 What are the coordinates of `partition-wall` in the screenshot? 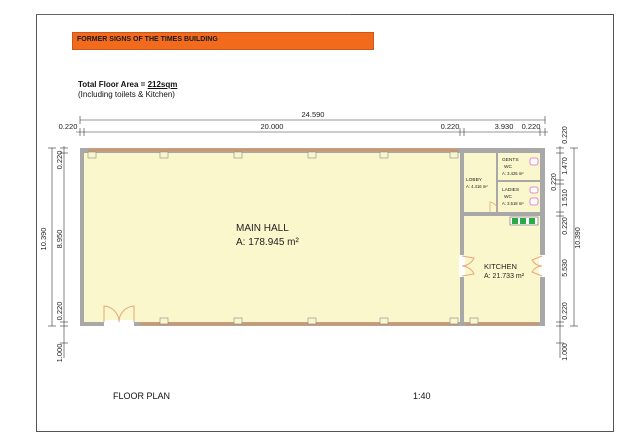 It's located at (462, 237).